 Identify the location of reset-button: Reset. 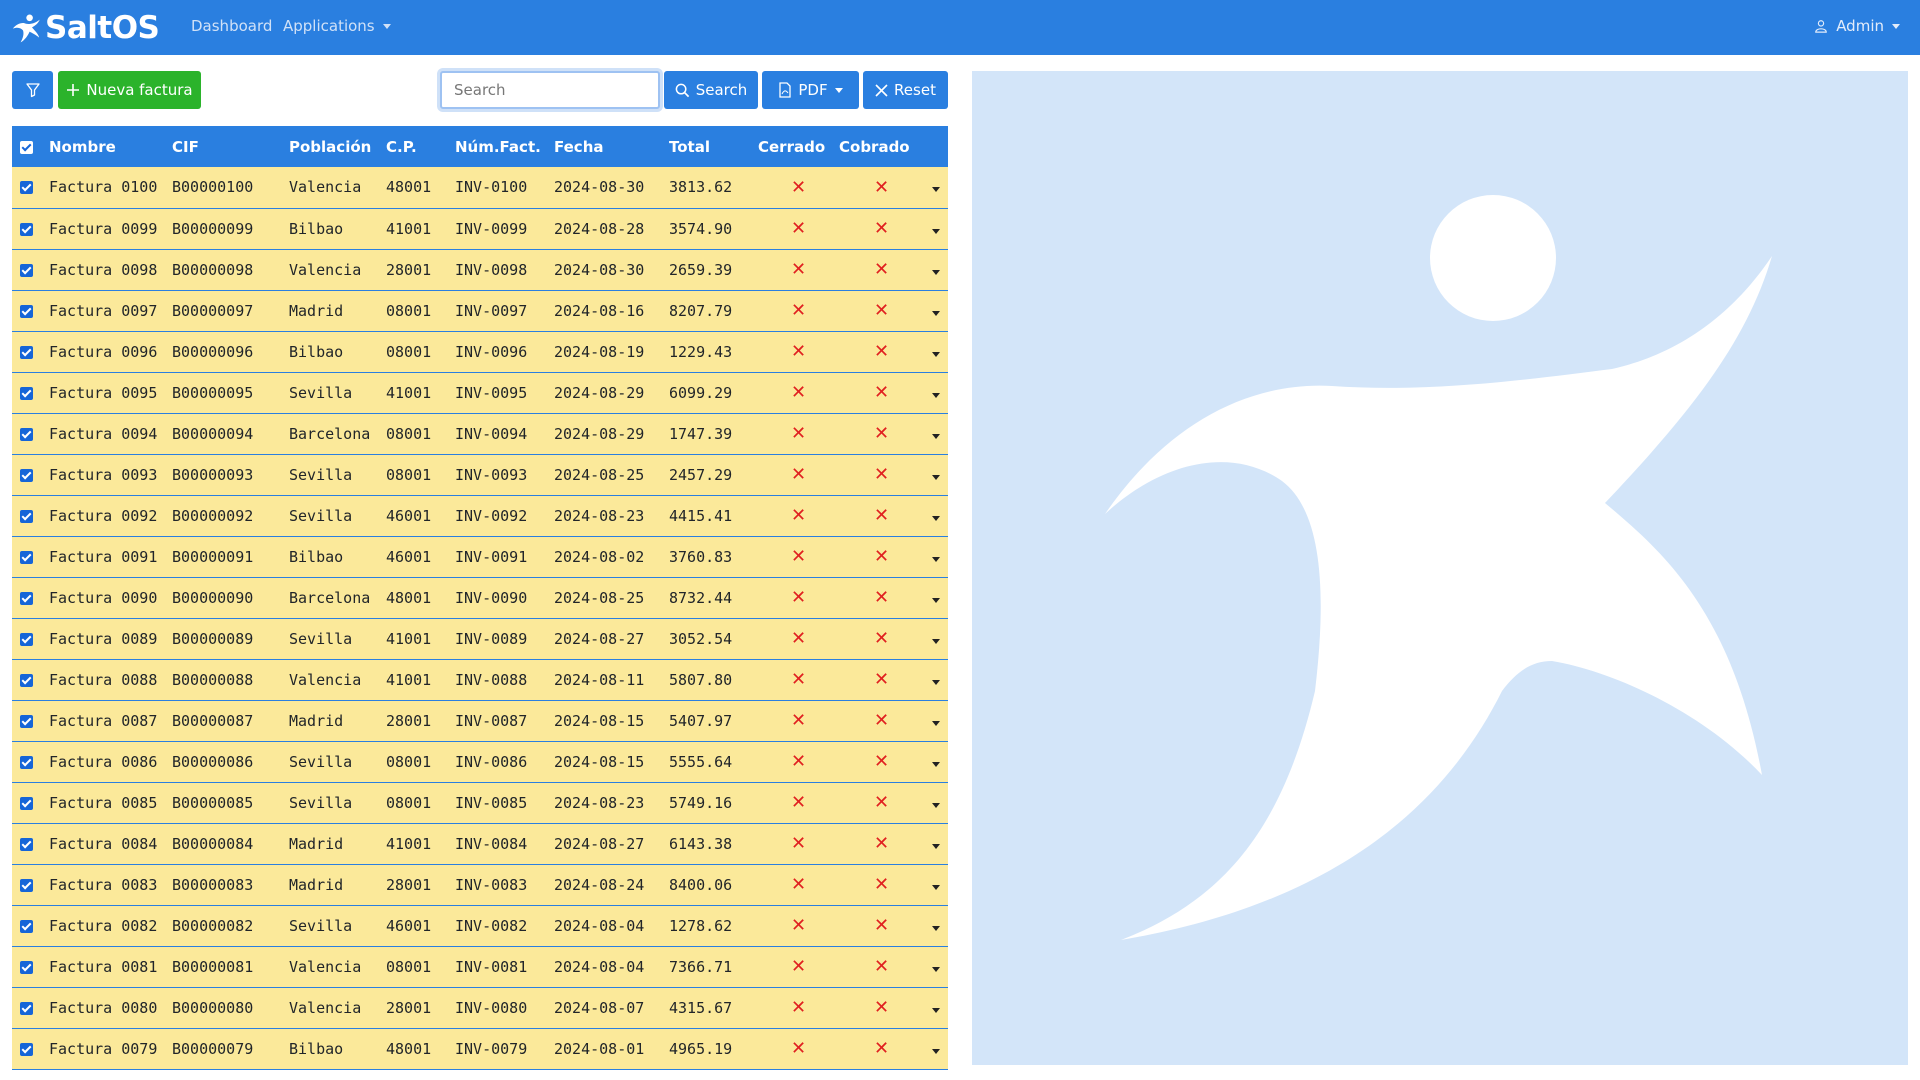
(905, 90).